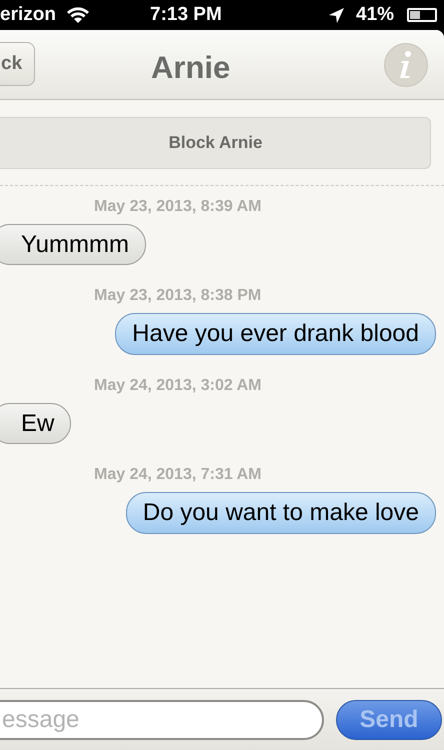  Describe the element at coordinates (78, 15) in the screenshot. I see `wifi-icon` at that location.